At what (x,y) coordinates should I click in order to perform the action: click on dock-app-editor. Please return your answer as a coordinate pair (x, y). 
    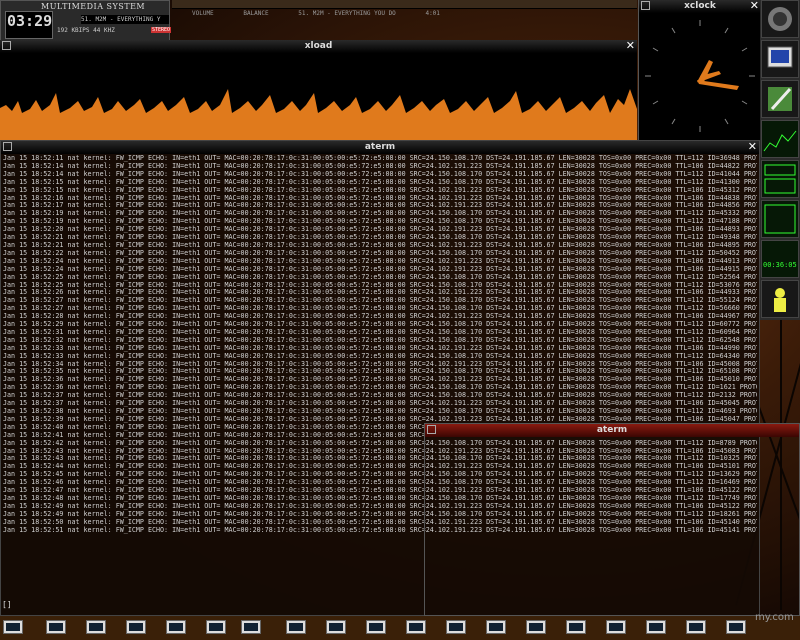
    Looking at the image, I should click on (780, 99).